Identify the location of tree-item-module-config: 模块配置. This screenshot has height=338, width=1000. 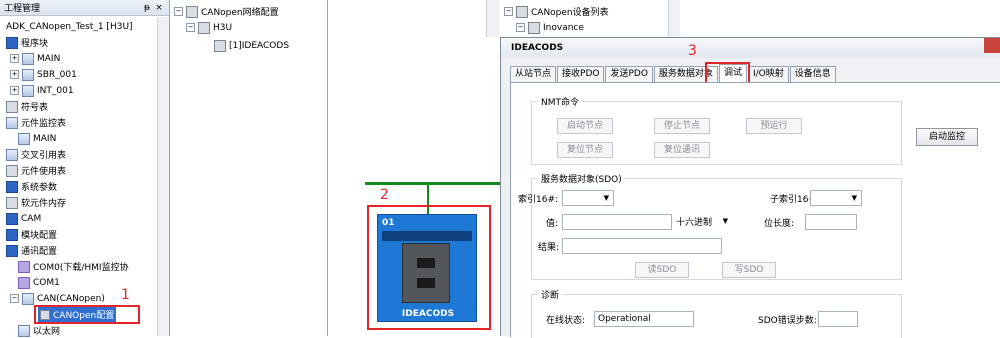
(31, 234).